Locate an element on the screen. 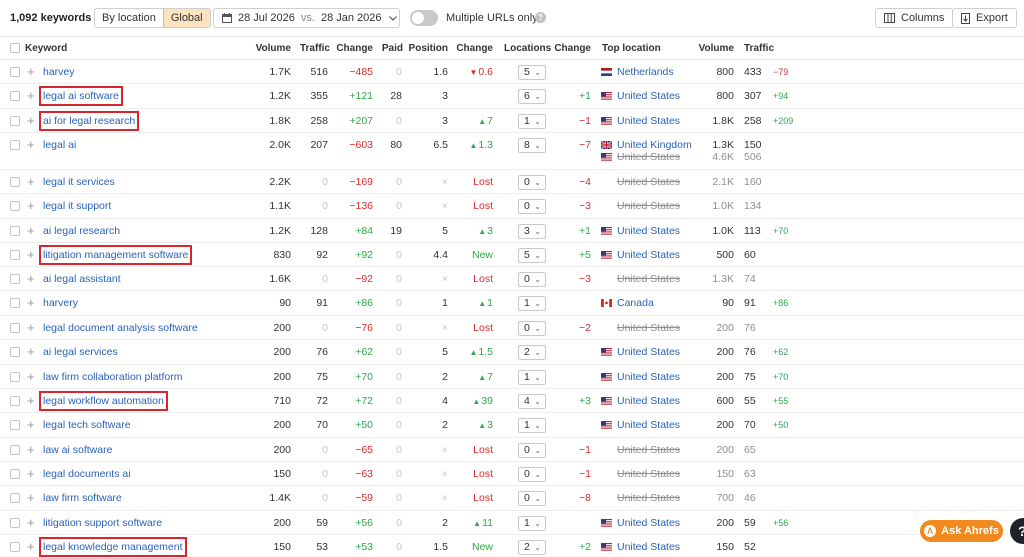  header-location-volume: Volume is located at coordinates (716, 48).